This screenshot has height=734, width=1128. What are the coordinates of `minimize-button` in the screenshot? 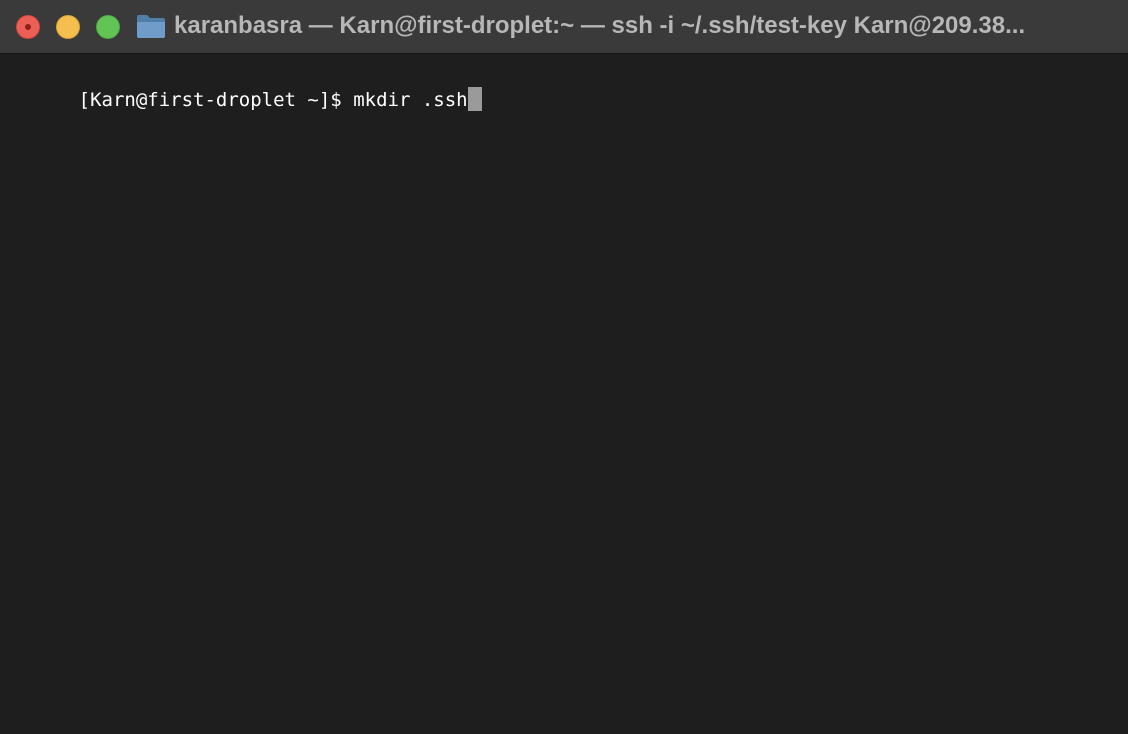 It's located at (68, 27).